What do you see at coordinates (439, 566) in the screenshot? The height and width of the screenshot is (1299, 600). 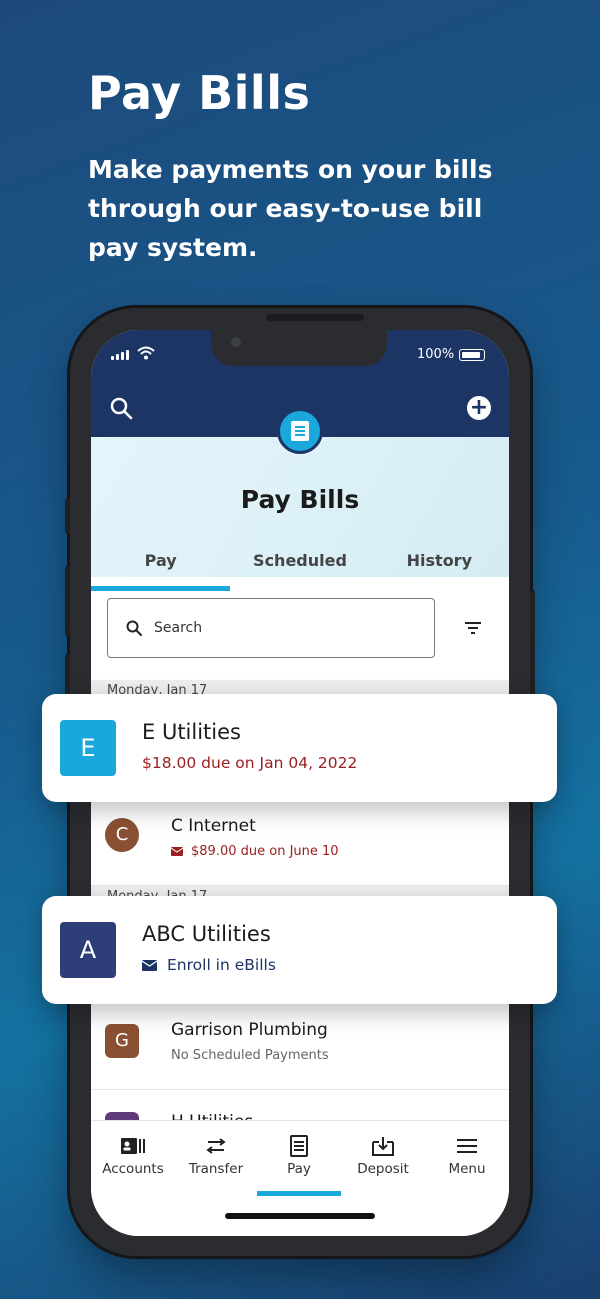 I see `tab-history: History` at bounding box center [439, 566].